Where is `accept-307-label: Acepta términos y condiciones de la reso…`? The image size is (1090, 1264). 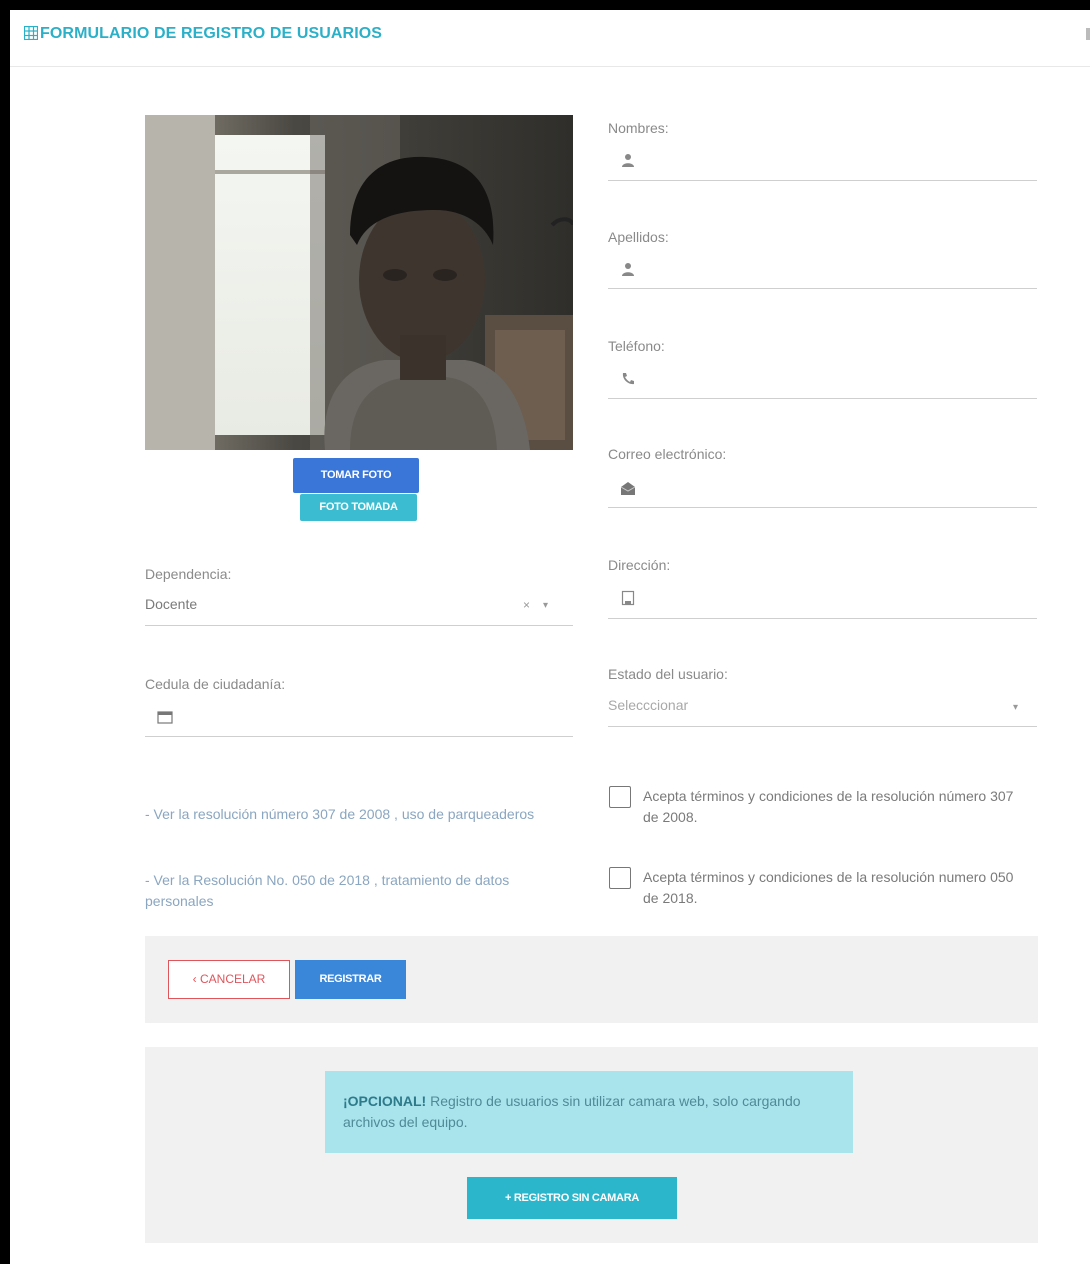
accept-307-label: Acepta términos y condiciones de la reso… is located at coordinates (828, 806).